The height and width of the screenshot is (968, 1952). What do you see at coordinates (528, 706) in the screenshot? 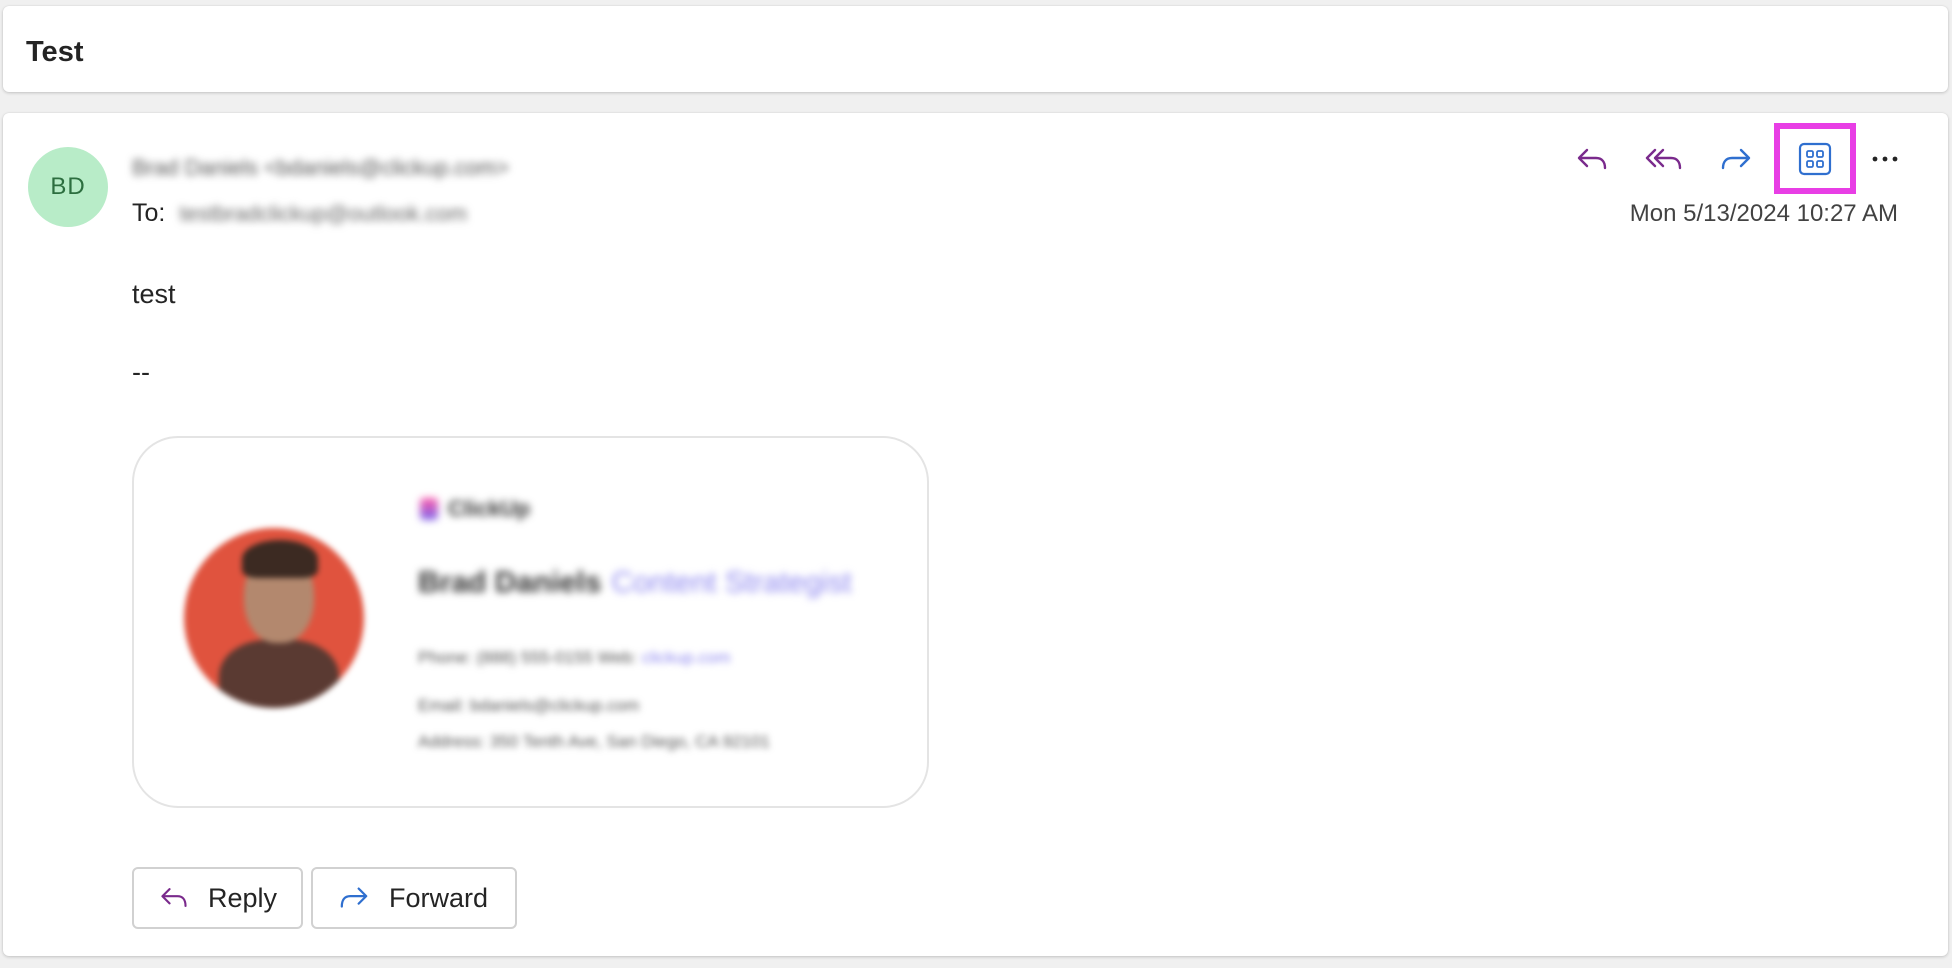
I see `signature-email: Email: bdaniels@clickup.com` at bounding box center [528, 706].